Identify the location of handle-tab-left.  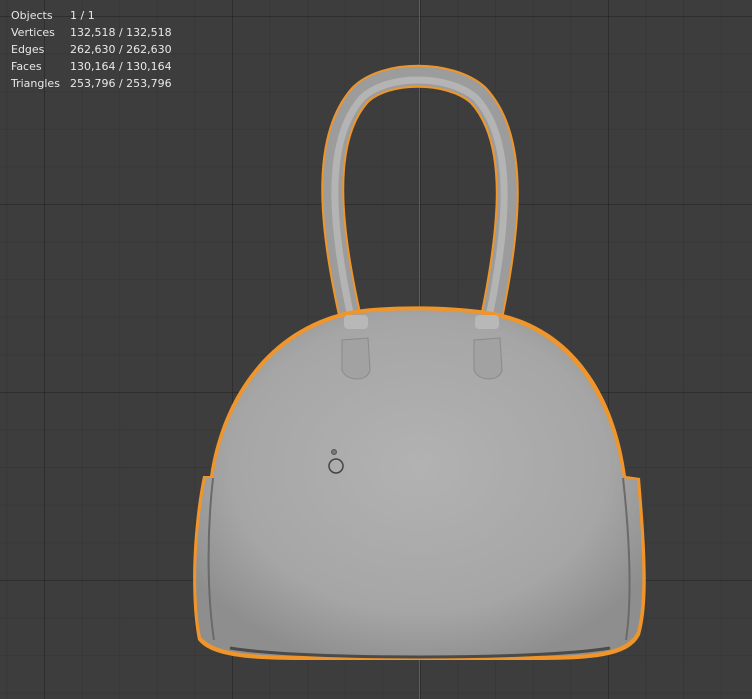
(356, 347).